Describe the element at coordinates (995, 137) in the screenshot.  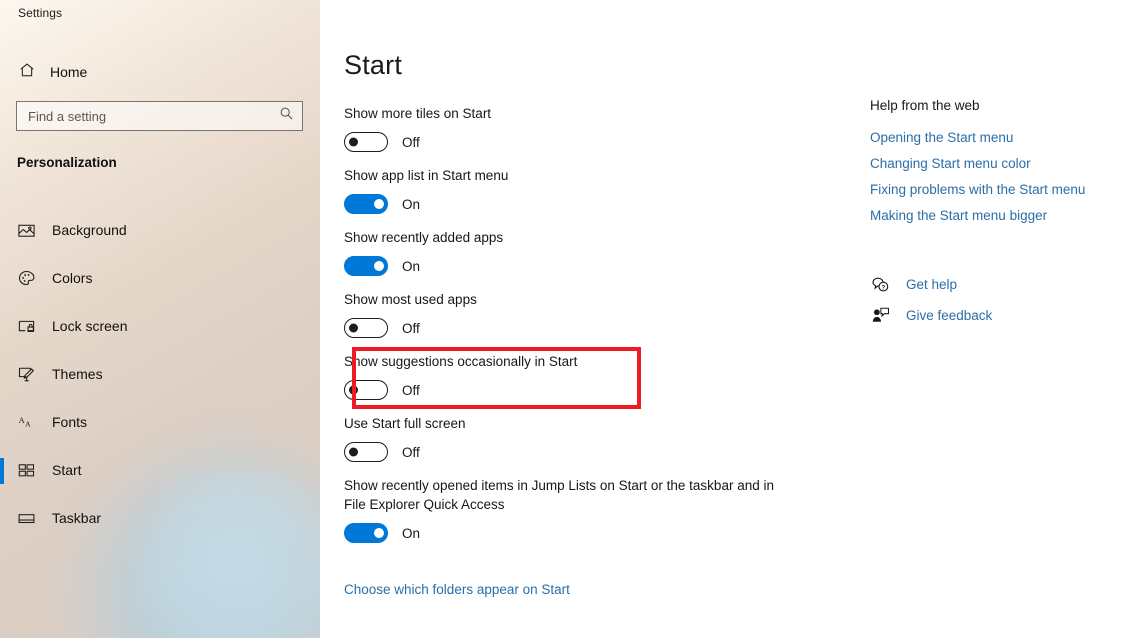
I see `help-link: Opening the Start menu` at that location.